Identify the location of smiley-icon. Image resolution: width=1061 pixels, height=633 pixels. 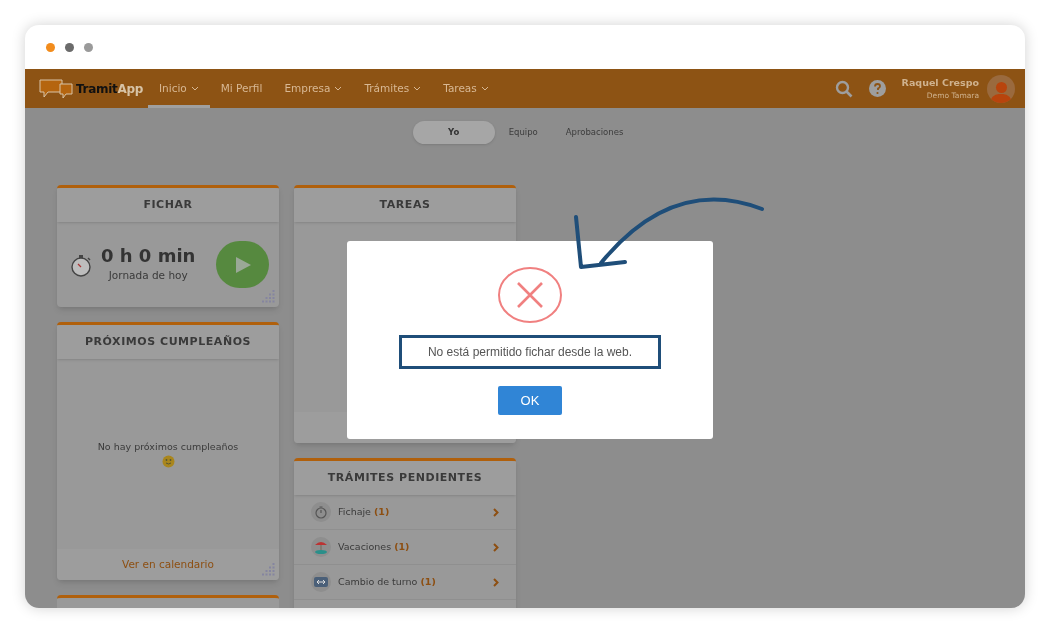
(168, 462).